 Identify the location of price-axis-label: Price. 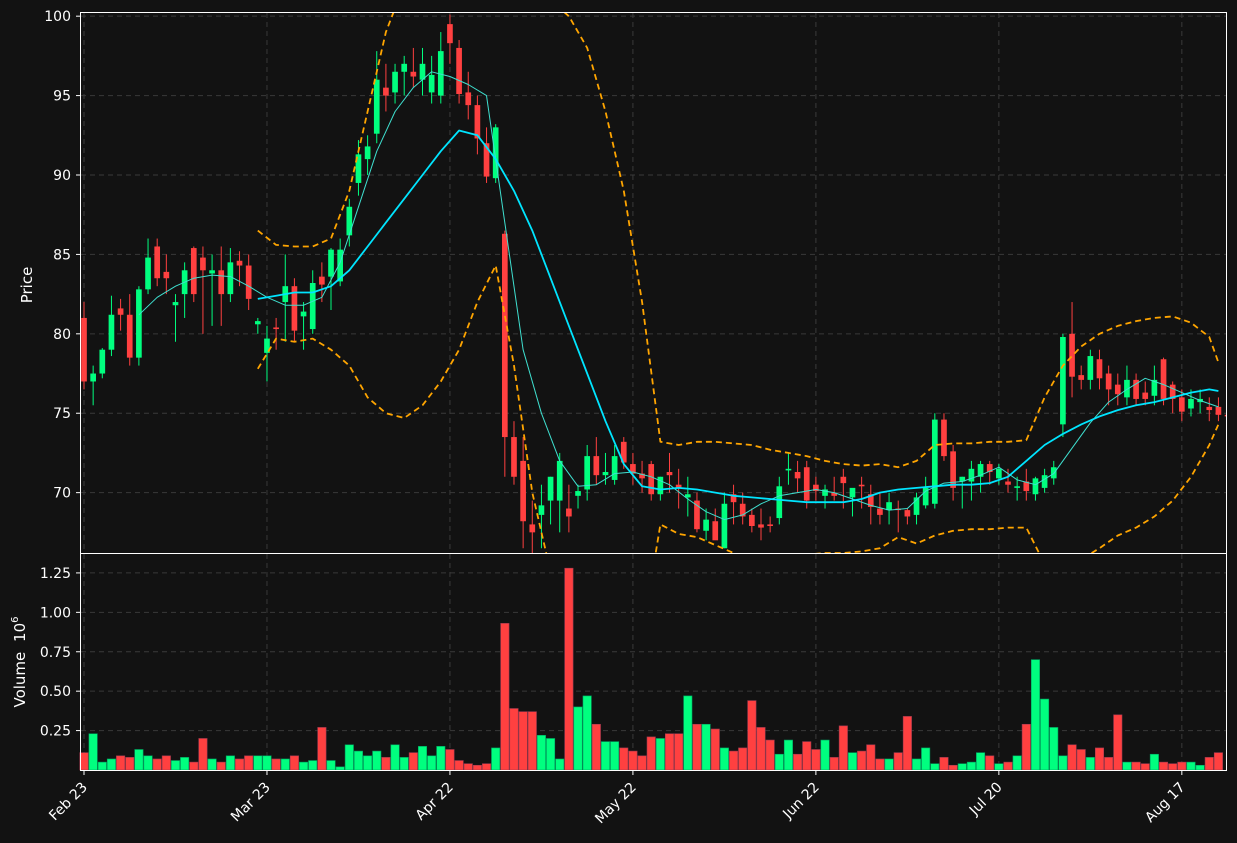
(27, 285).